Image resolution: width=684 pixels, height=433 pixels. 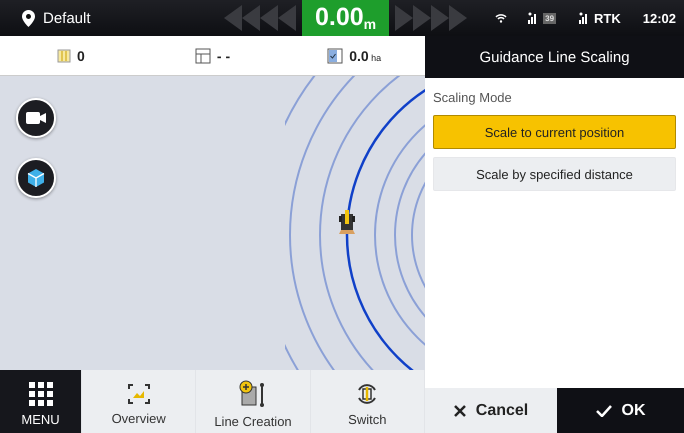 What do you see at coordinates (532, 18) in the screenshot?
I see `satellite-signal-icon` at bounding box center [532, 18].